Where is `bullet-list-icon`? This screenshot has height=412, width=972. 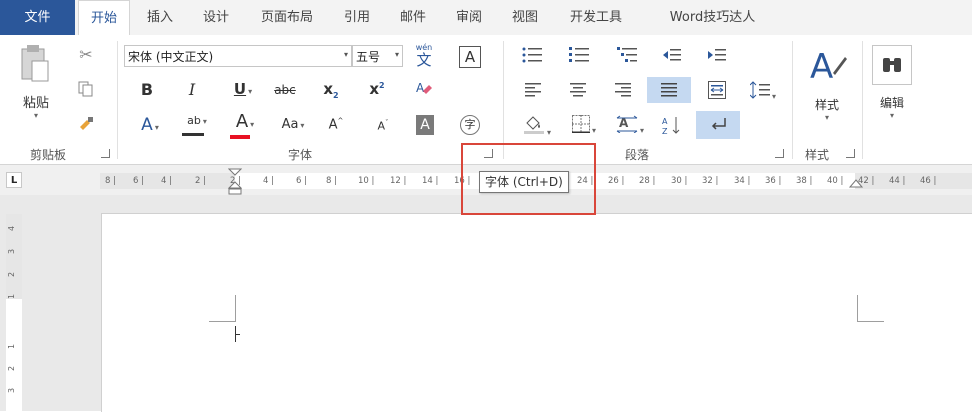 bullet-list-icon is located at coordinates (532, 55).